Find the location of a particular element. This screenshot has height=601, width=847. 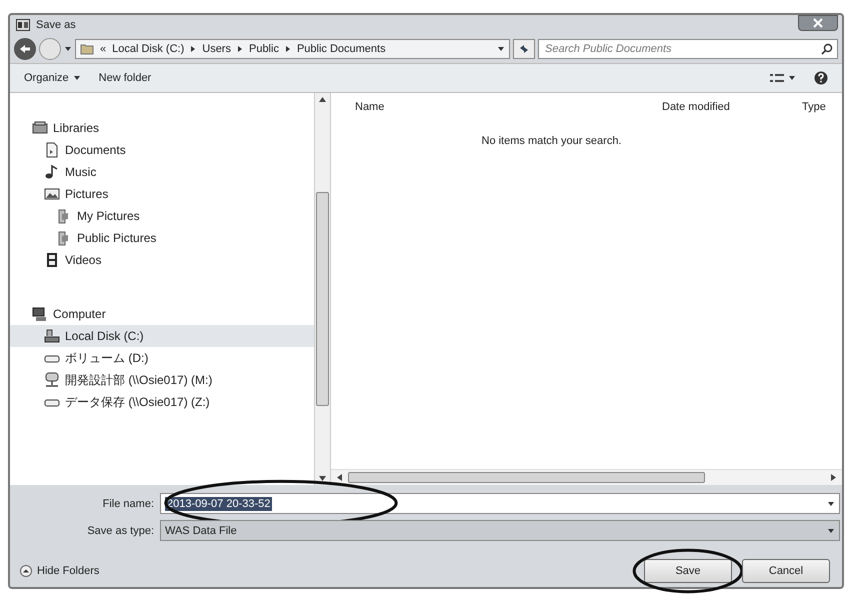

window-title: Save as is located at coordinates (56, 25).